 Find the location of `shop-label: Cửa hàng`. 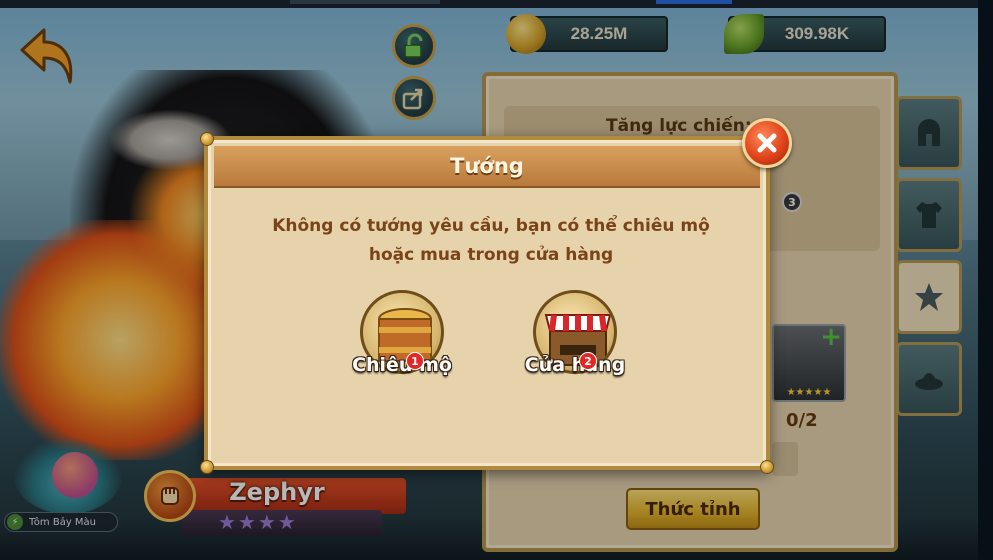

shop-label: Cửa hàng is located at coordinates (575, 365).